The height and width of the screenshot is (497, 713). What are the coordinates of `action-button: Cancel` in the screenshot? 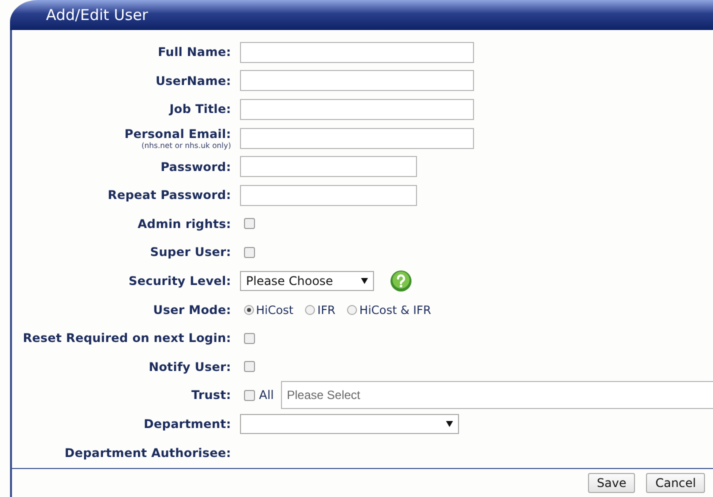 It's located at (675, 483).